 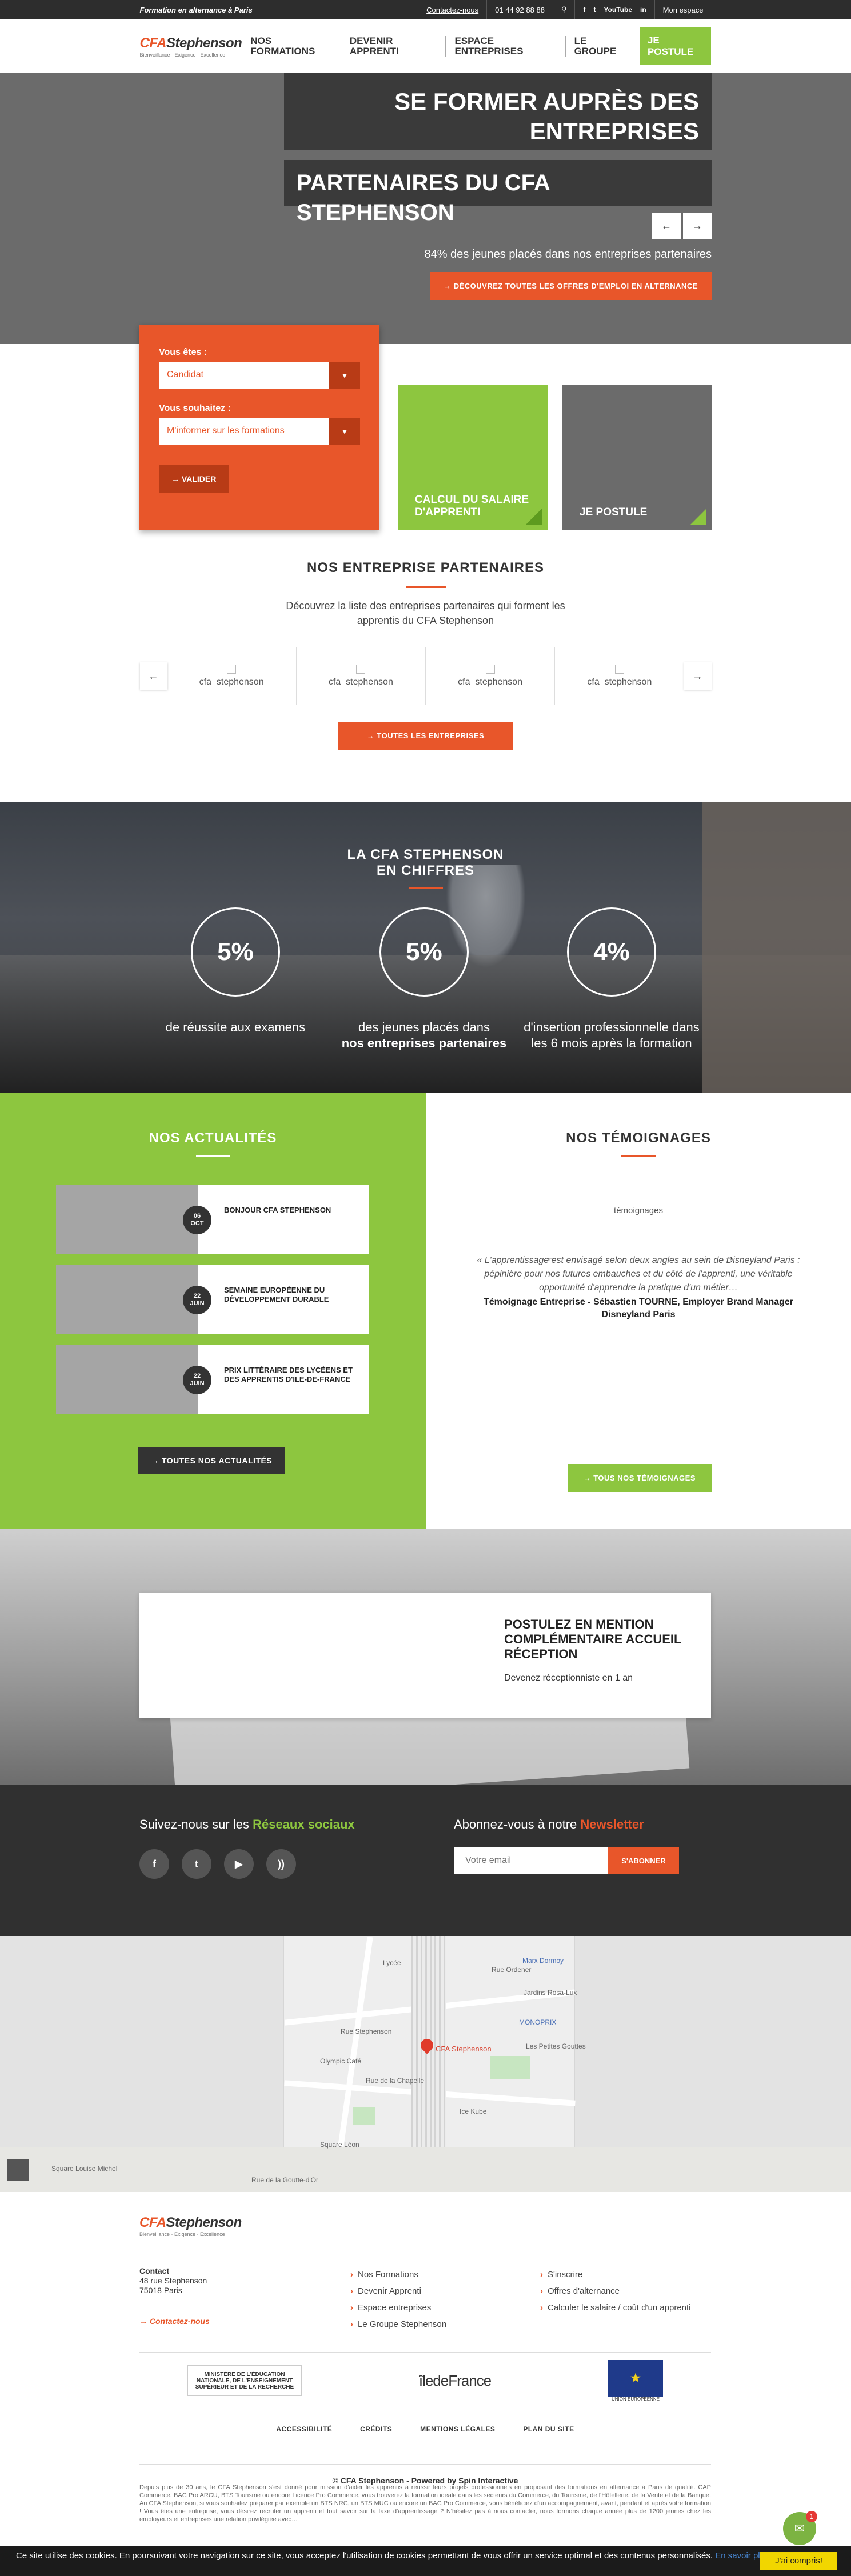 What do you see at coordinates (556, 2046) in the screenshot?
I see `map-label: Les Petites Gouttes` at bounding box center [556, 2046].